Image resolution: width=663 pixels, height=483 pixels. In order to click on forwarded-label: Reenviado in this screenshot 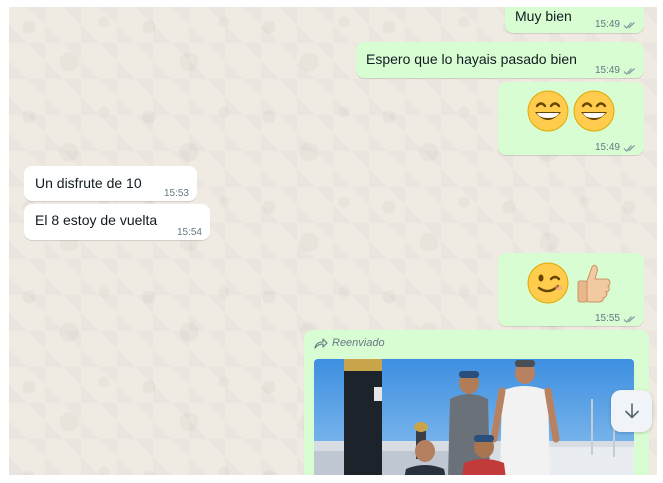, I will do `click(349, 343)`.